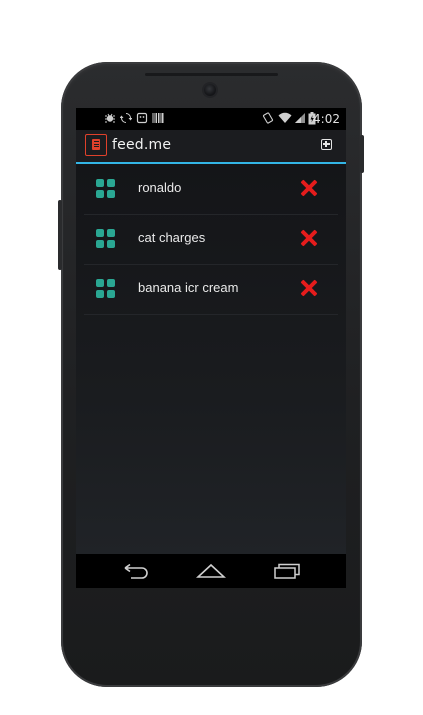 This screenshot has width=423, height=715. Describe the element at coordinates (142, 145) in the screenshot. I see `app-title: feed.me` at that location.